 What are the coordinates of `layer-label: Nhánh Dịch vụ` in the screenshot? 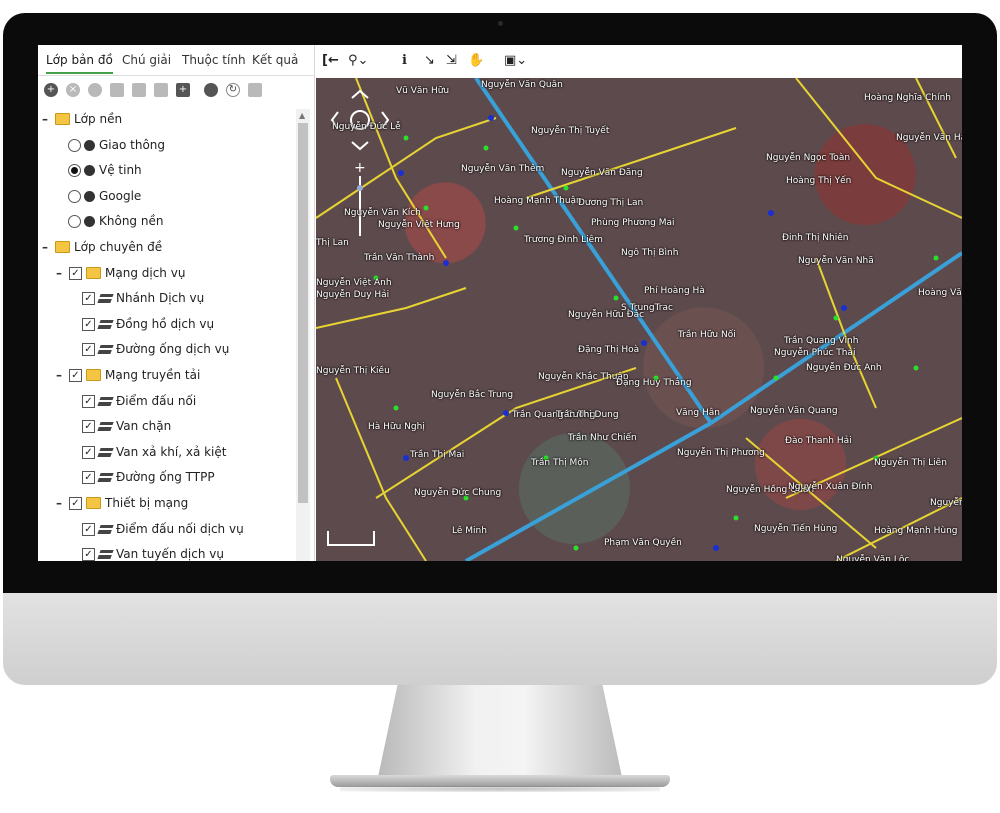 It's located at (160, 298).